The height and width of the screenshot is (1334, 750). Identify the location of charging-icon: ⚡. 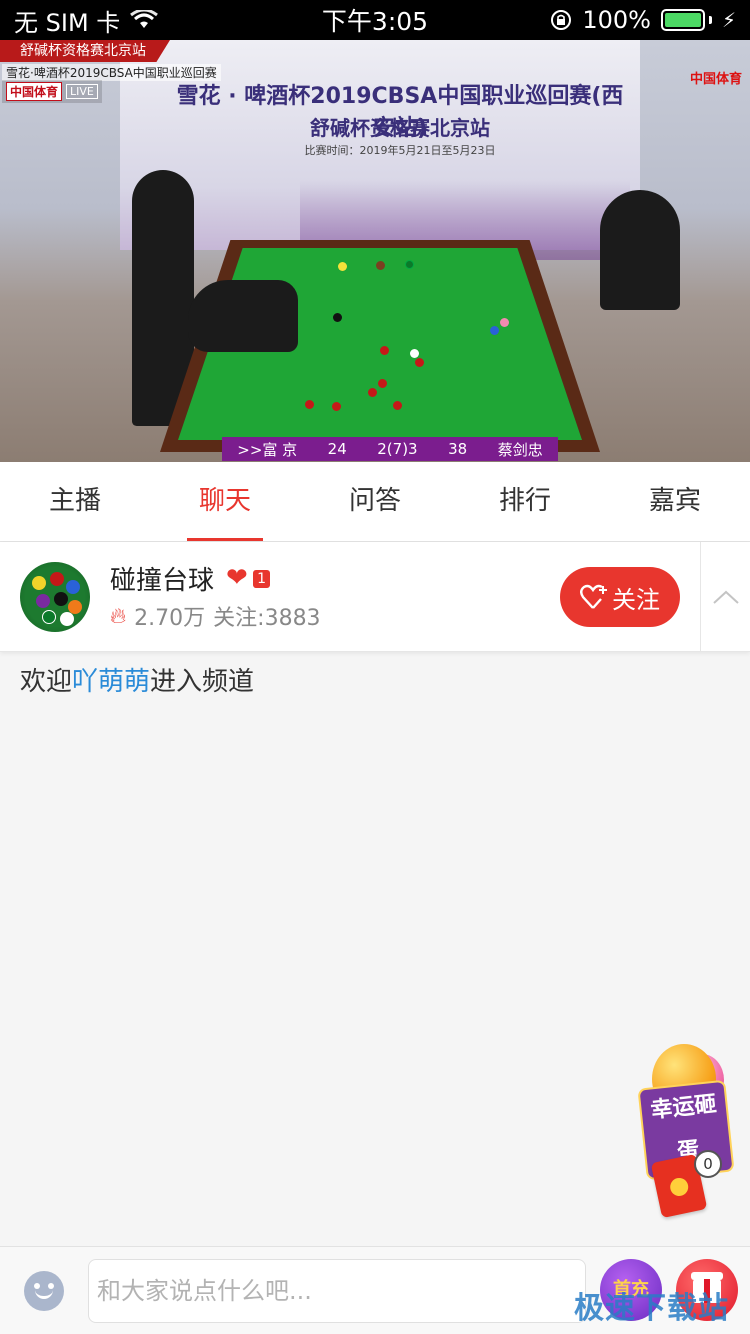
(728, 20).